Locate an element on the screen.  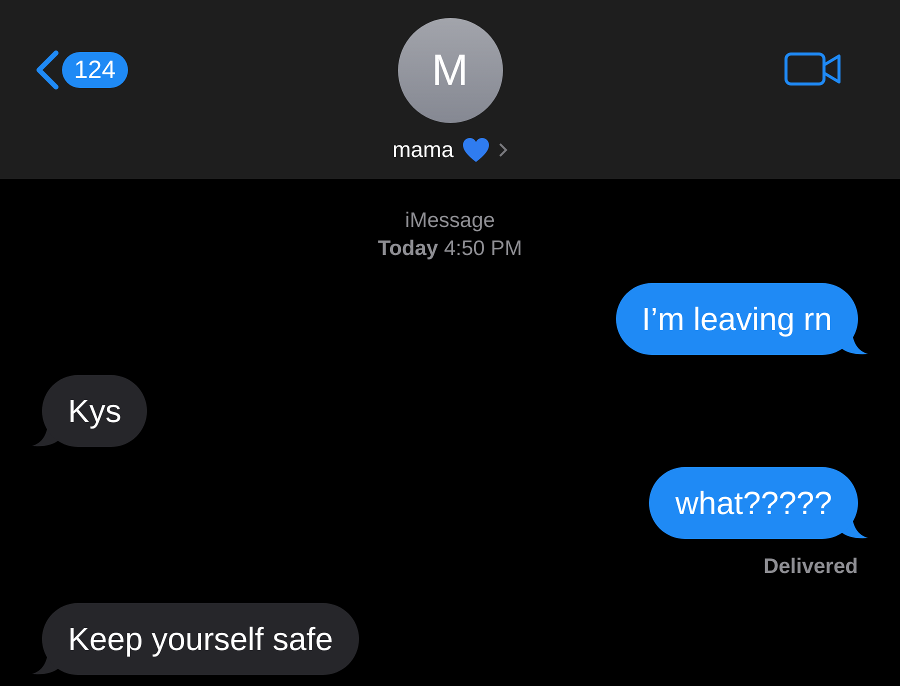
heart-icon is located at coordinates (476, 149).